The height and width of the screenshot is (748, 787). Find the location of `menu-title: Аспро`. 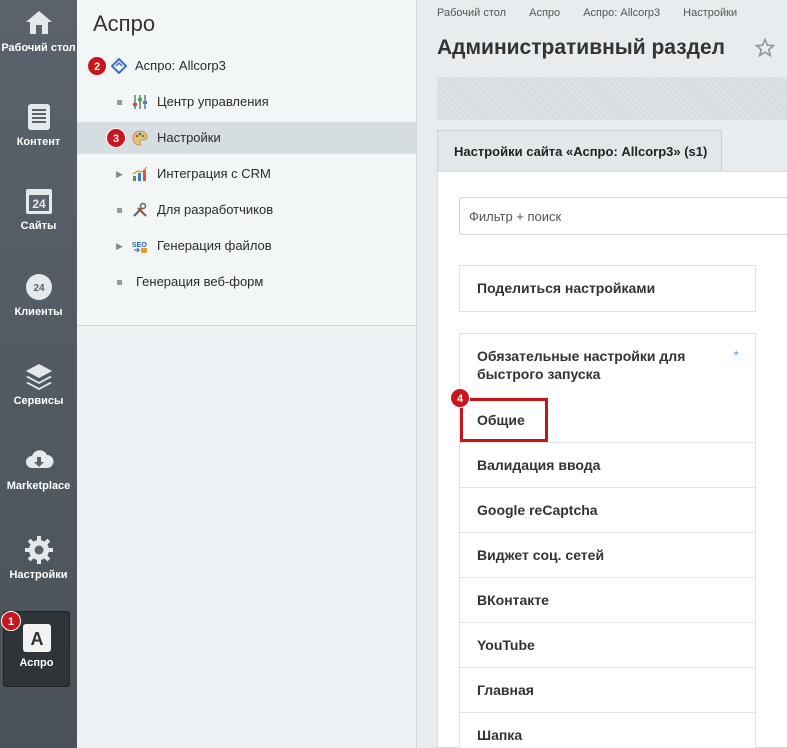

menu-title: Аспро is located at coordinates (124, 23).